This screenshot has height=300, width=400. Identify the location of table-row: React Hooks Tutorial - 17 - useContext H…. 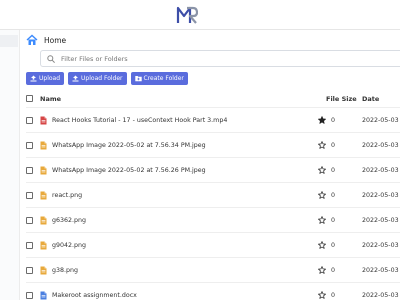
(213, 120).